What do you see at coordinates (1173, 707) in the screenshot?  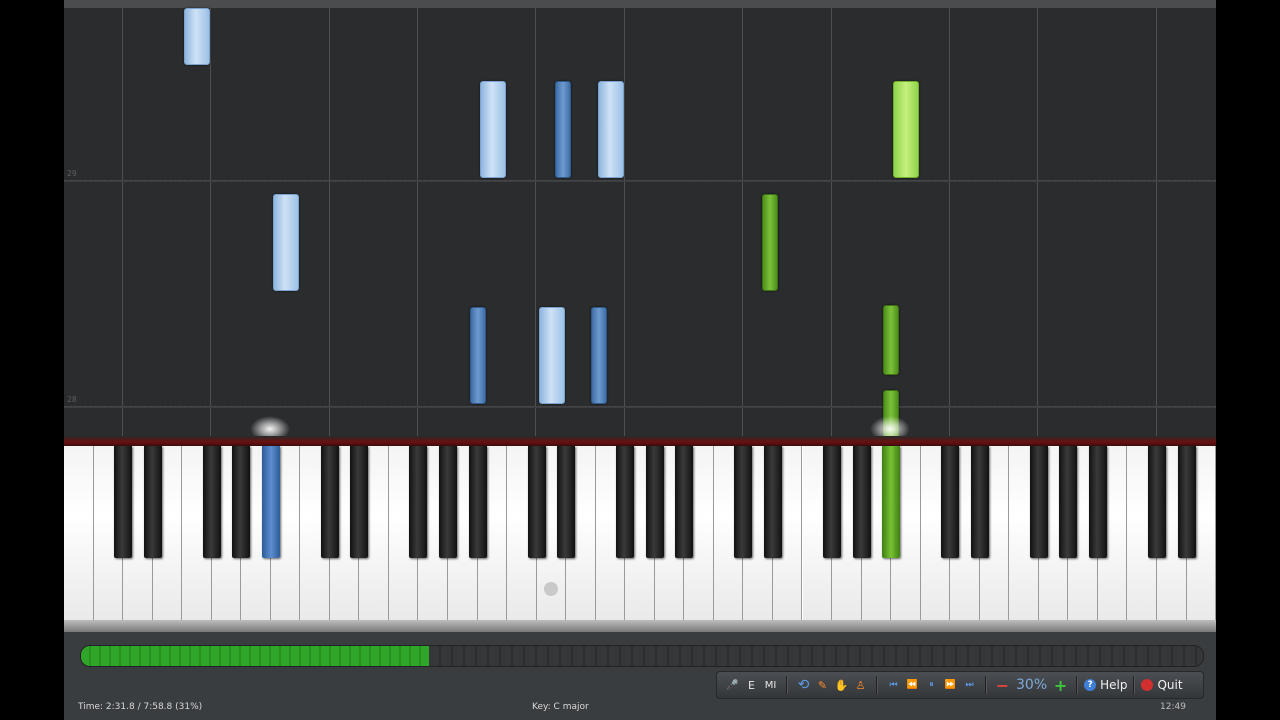 I see `status-clock: 12:49` at bounding box center [1173, 707].